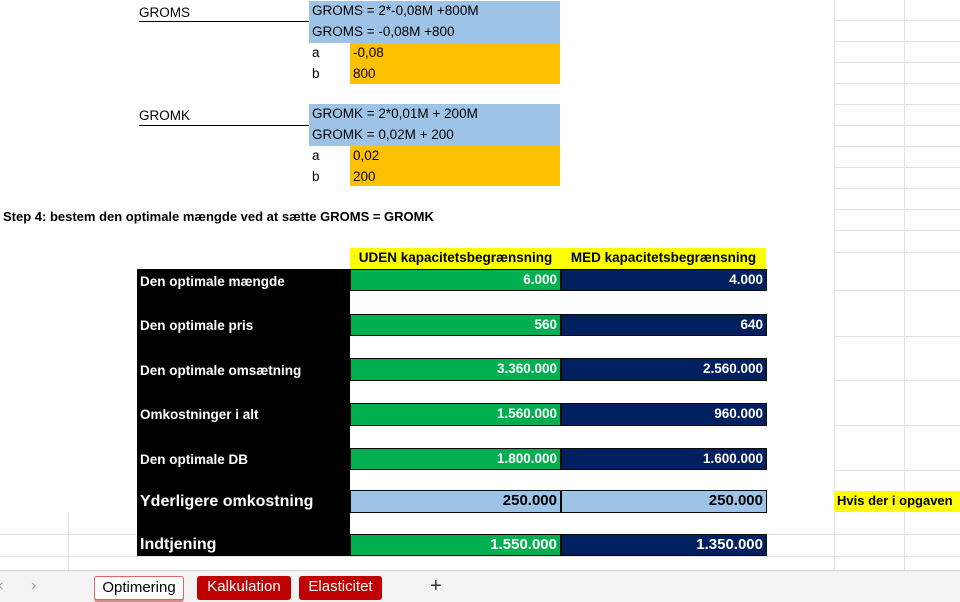  What do you see at coordinates (33, 586) in the screenshot?
I see `next-sheet-icon: ›` at bounding box center [33, 586].